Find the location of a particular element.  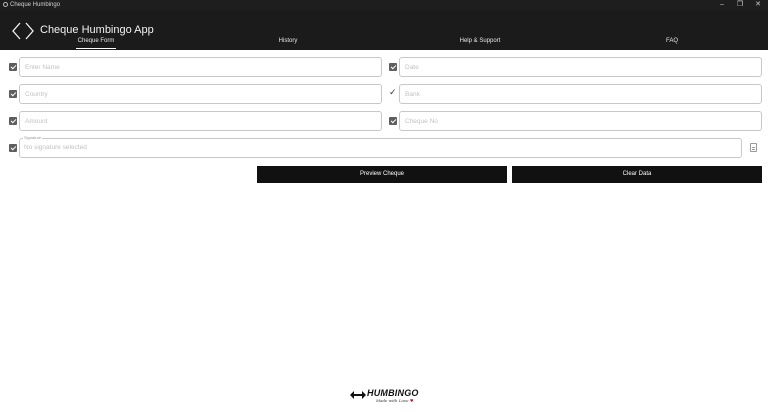

signature-checkbox is located at coordinates (13, 148).